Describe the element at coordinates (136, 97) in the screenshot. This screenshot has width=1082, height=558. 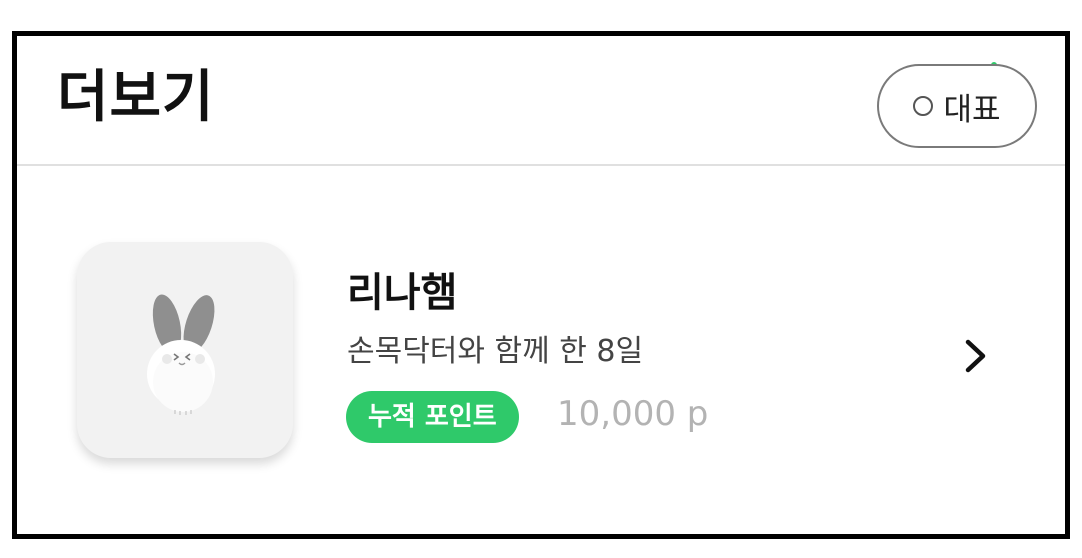
I see `page-title: 더보기` at that location.